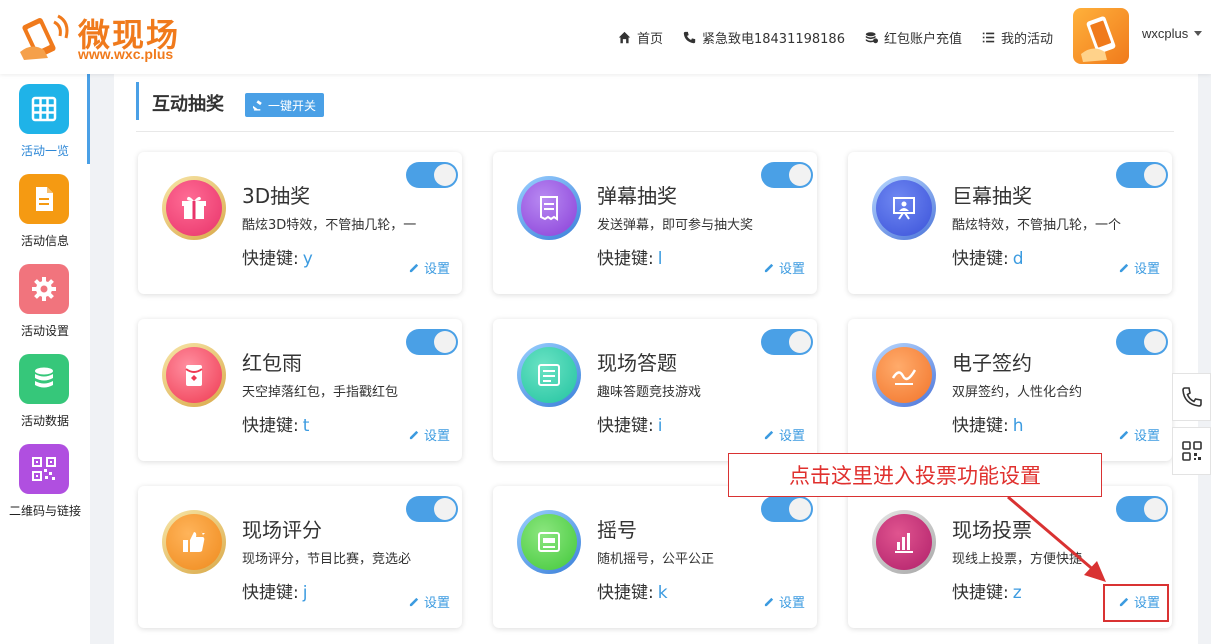  Describe the element at coordinates (655, 390) in the screenshot. I see `activity-card-quiz: 现场答题 趣味答题竞技游戏 快捷键: i 设置` at that location.